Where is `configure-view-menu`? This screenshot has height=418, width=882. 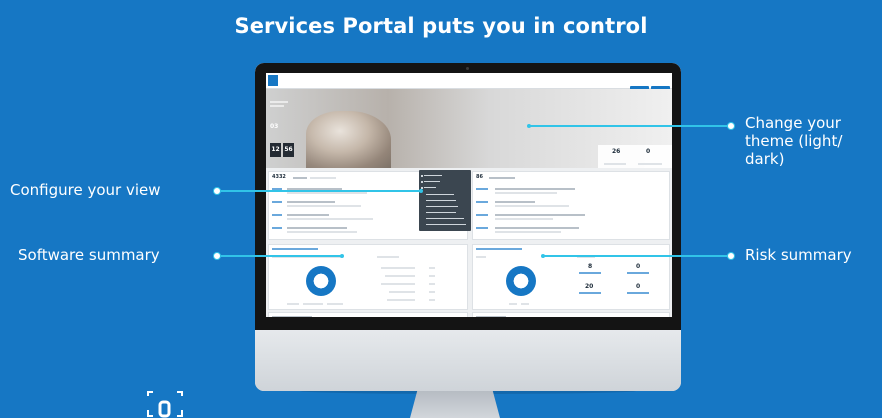 configure-view-menu is located at coordinates (445, 200).